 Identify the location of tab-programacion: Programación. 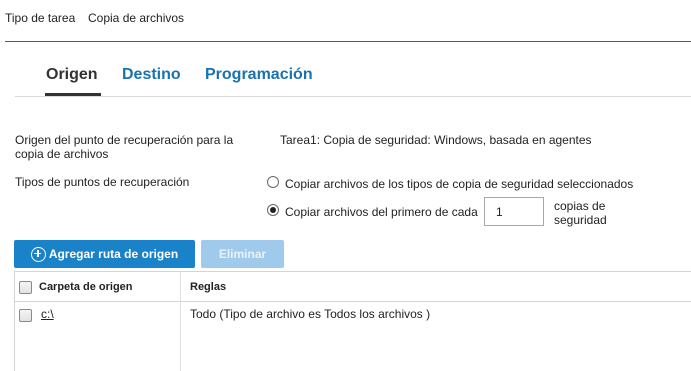
(259, 75).